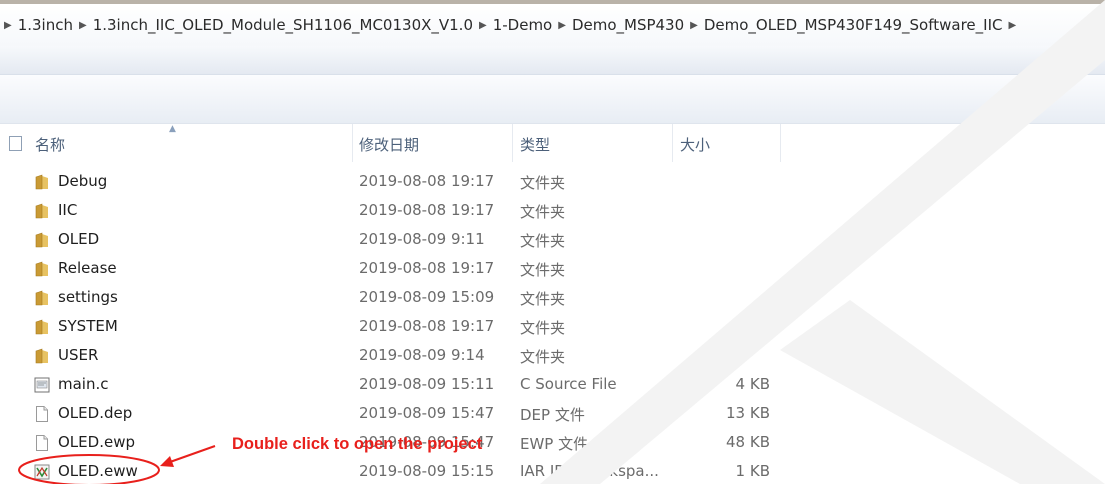 The width and height of the screenshot is (1105, 486). I want to click on list-item: OLED 2019-08-09 9:11 文件夹, so click(552, 239).